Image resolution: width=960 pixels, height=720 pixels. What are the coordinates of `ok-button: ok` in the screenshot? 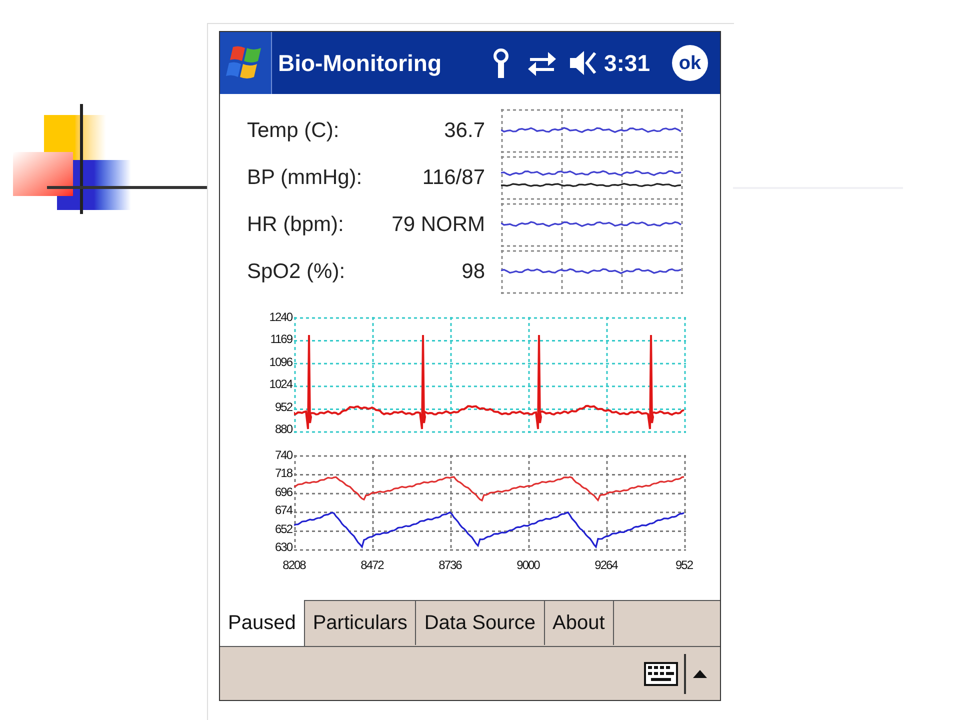 It's located at (690, 63).